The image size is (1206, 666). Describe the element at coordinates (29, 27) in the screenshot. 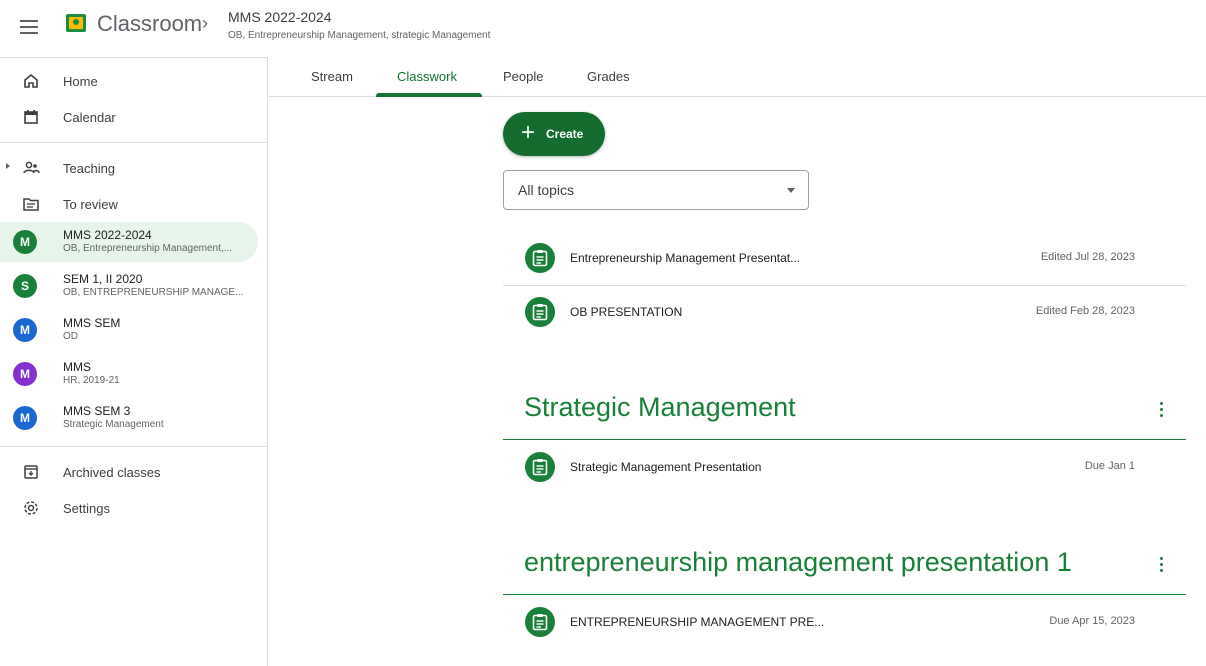

I see `main-menu-icon` at that location.